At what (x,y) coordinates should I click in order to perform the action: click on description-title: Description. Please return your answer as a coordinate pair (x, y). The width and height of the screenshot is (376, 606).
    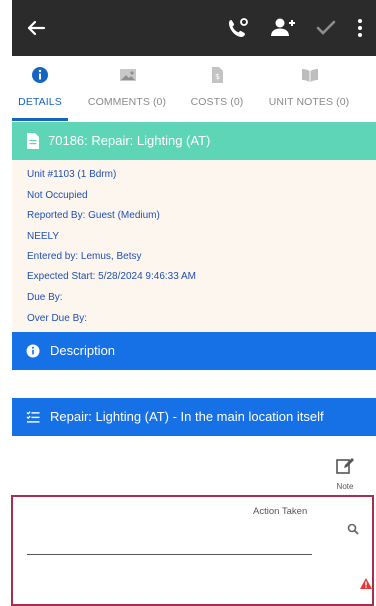
    Looking at the image, I should click on (83, 350).